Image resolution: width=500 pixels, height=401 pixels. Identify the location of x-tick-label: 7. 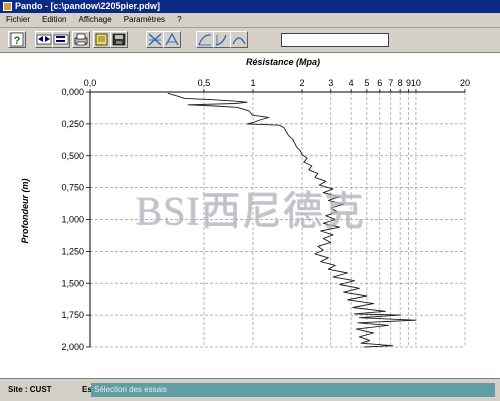
(390, 83).